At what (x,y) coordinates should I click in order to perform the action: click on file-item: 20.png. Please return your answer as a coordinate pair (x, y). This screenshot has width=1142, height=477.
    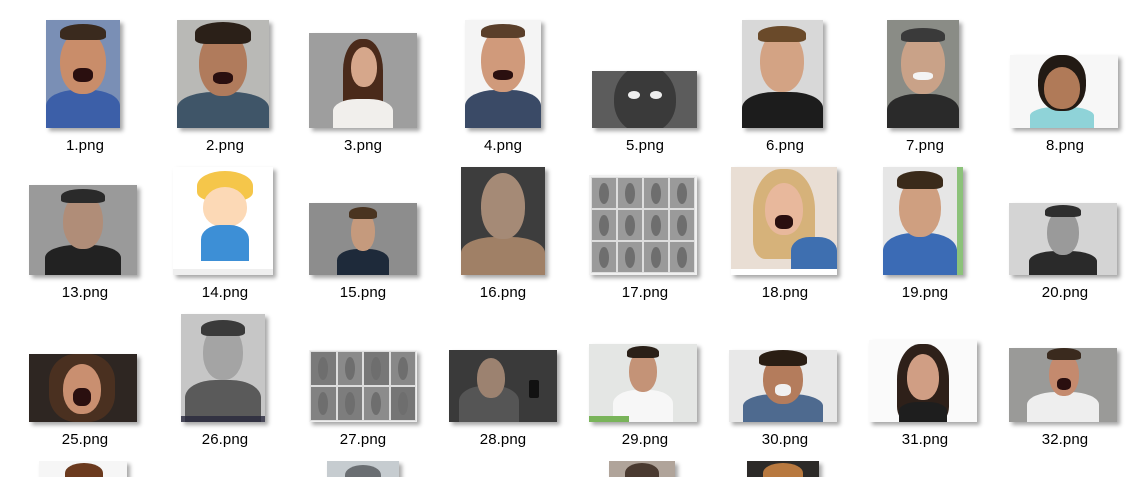
    Looking at the image, I should click on (1065, 240).